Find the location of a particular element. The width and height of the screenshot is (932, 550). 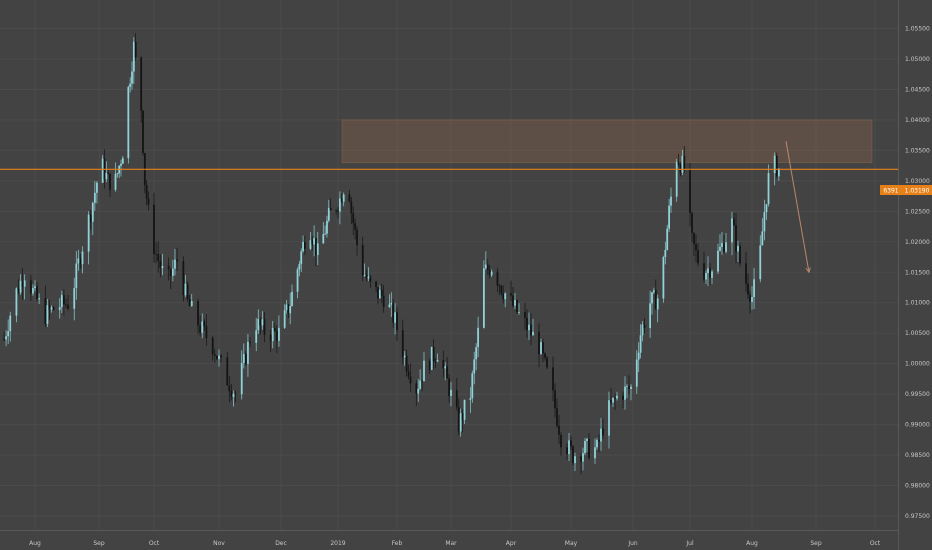

price-tick-label: 1.01000 is located at coordinates (917, 303).